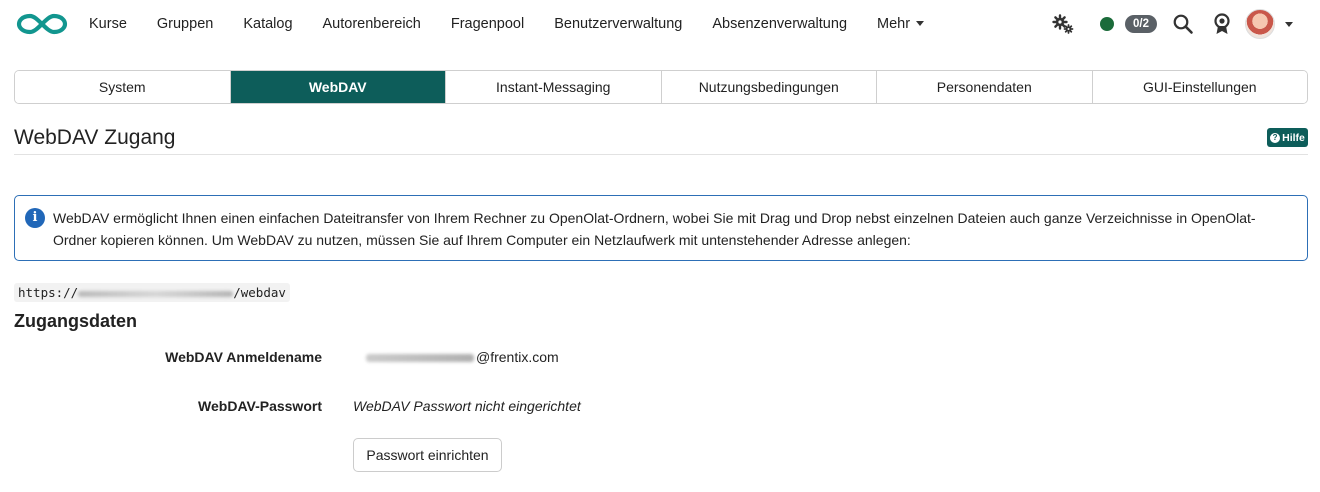 The width and height of the screenshot is (1320, 492). I want to click on nav-absenzenverwaltung: Absenzenverwaltung, so click(779, 24).